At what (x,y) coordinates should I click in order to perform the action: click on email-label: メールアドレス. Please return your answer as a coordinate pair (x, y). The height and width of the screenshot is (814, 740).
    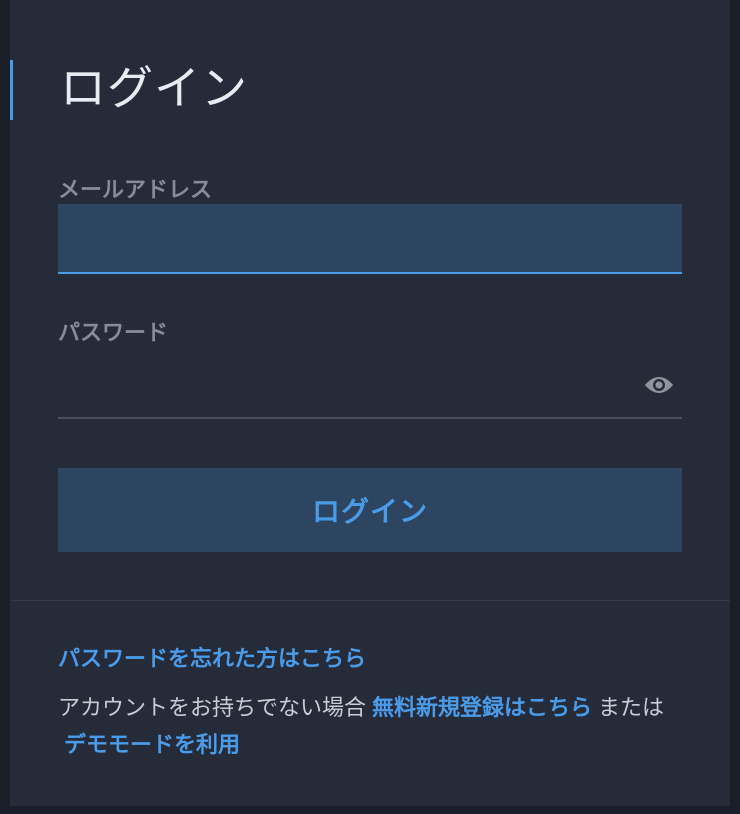
    Looking at the image, I should click on (135, 190).